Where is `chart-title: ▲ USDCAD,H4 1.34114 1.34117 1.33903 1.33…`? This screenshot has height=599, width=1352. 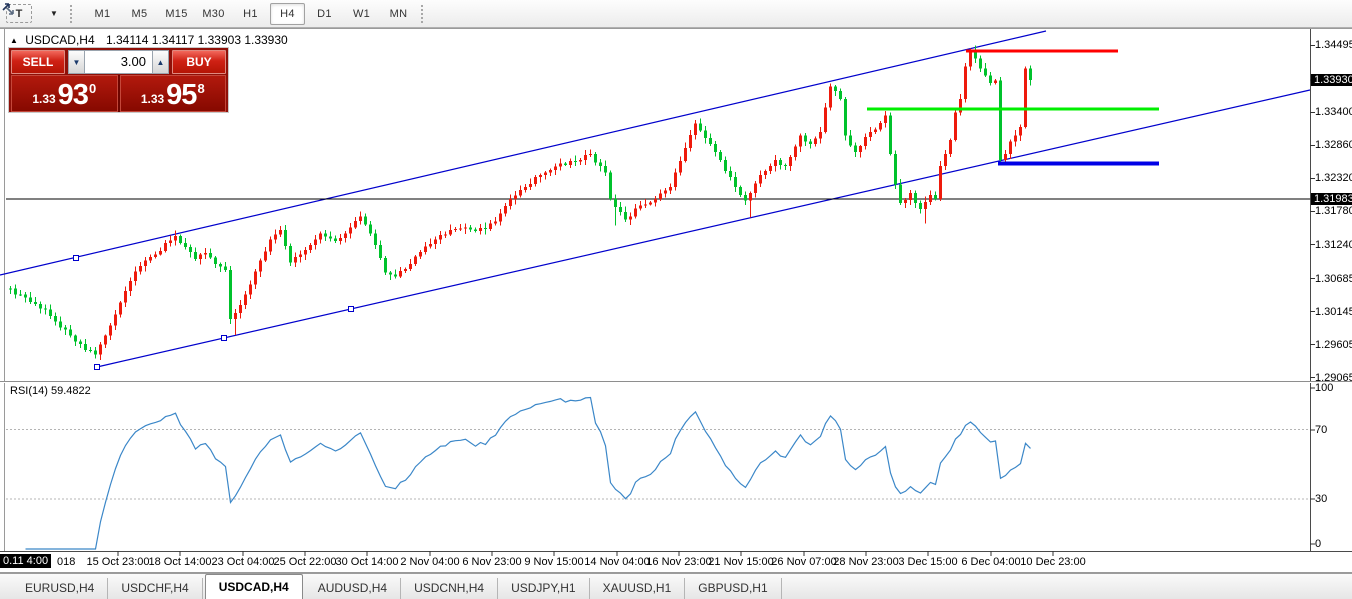
chart-title: ▲ USDCAD,H4 1.34114 1.34117 1.33903 1.33… is located at coordinates (149, 40).